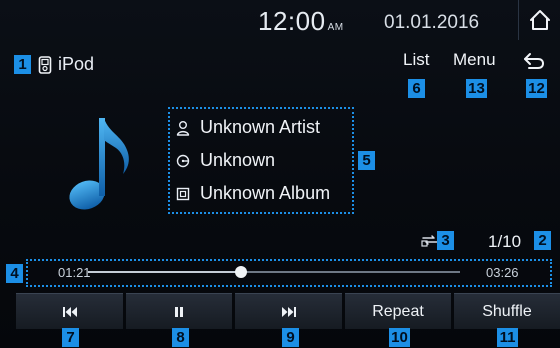  I want to click on back-button, so click(534, 61).